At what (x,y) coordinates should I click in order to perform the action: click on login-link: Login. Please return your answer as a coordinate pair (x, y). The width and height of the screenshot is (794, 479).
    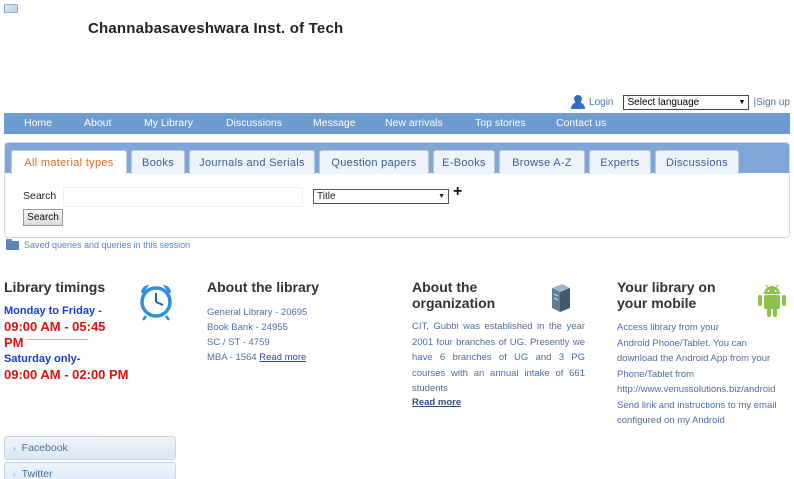
    Looking at the image, I should click on (601, 102).